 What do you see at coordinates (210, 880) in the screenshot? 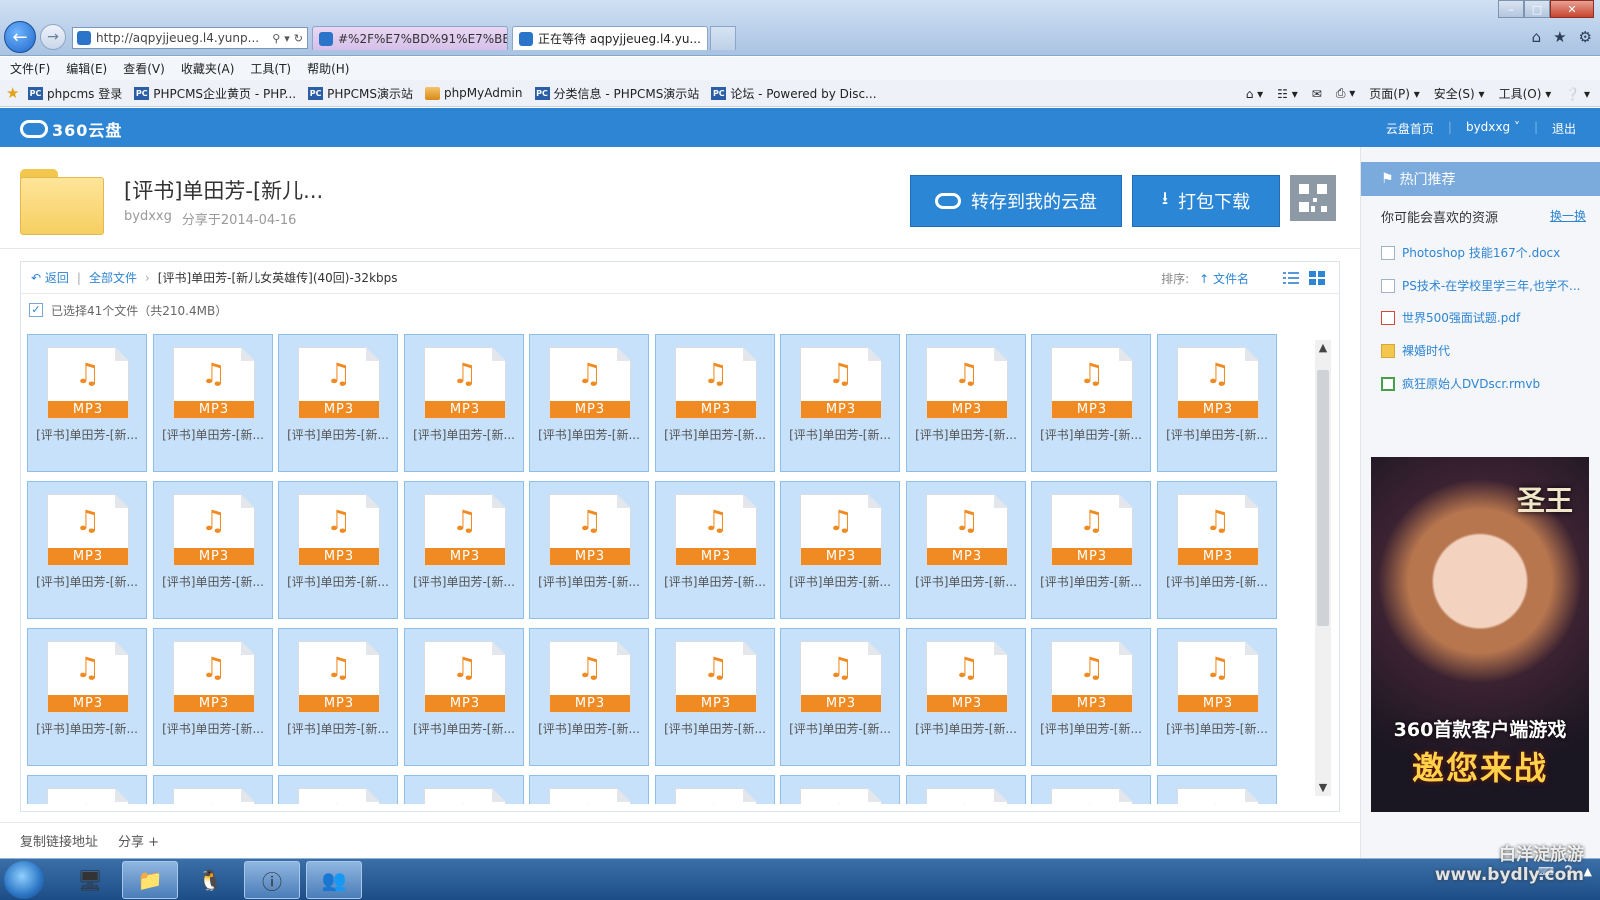
I see `taskbar-qq-icon: 🐧` at bounding box center [210, 880].